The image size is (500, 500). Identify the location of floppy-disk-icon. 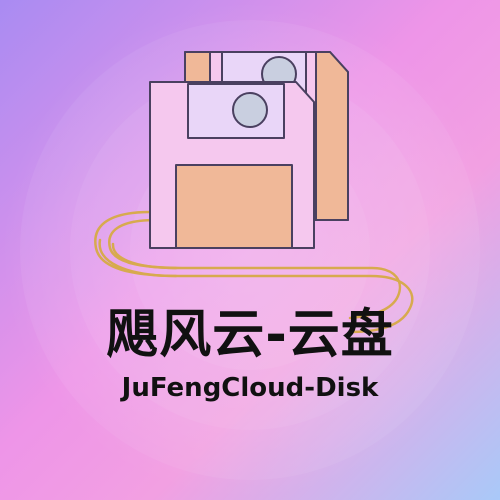
(232, 165).